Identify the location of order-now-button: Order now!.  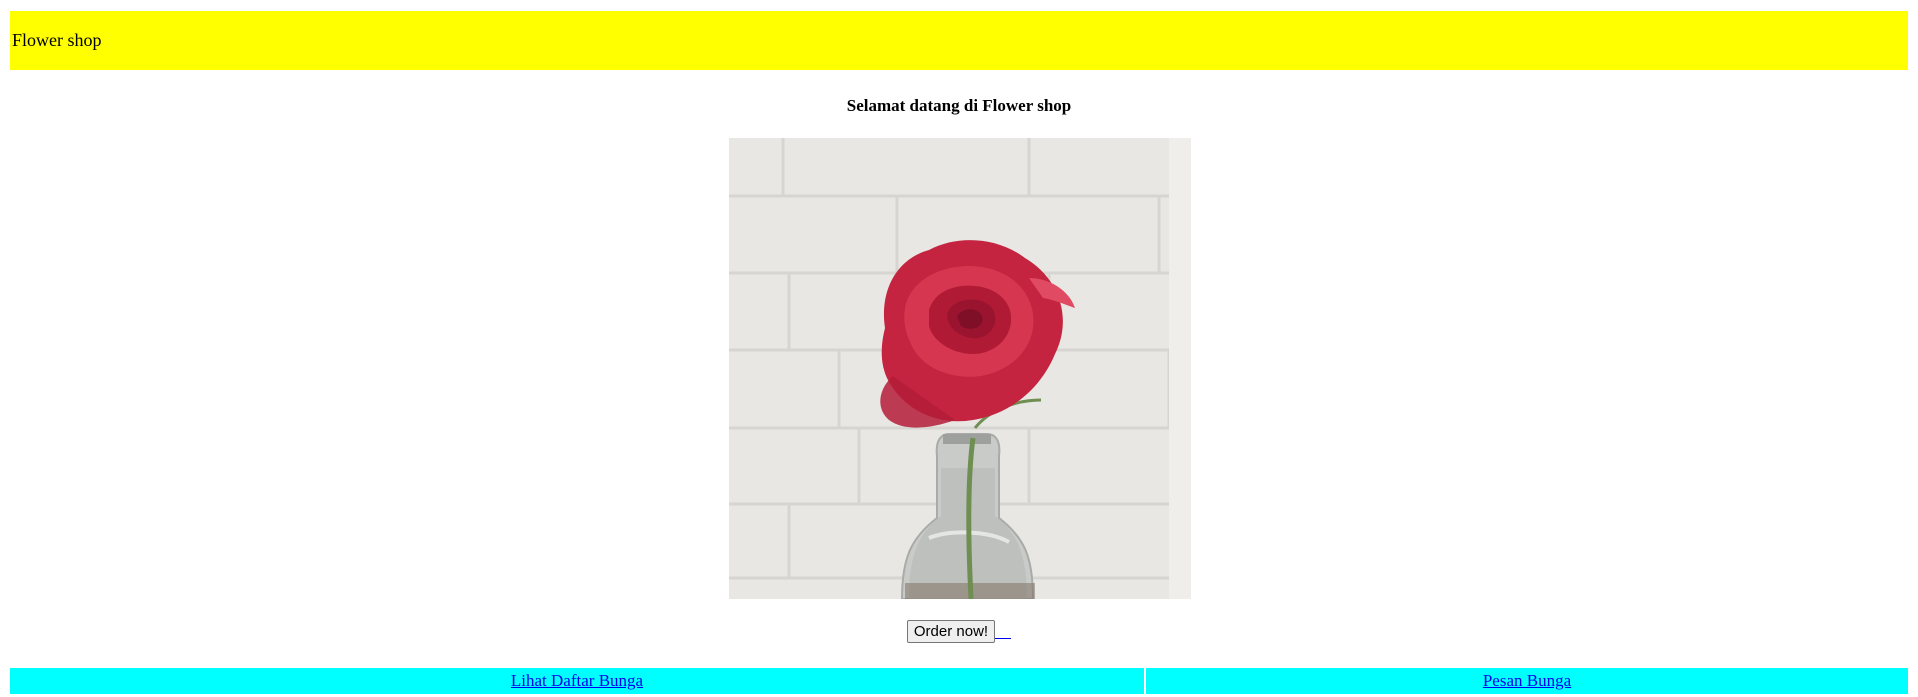
(951, 631).